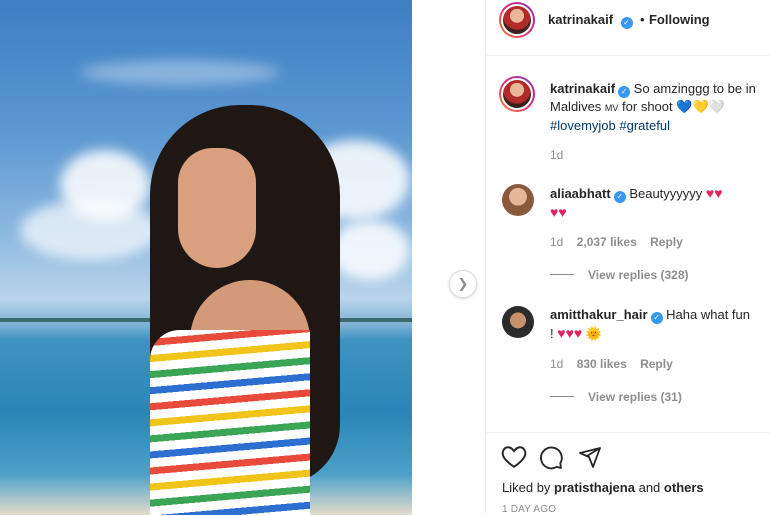 This screenshot has width=770, height=516. I want to click on comment-icon, so click(551, 457).